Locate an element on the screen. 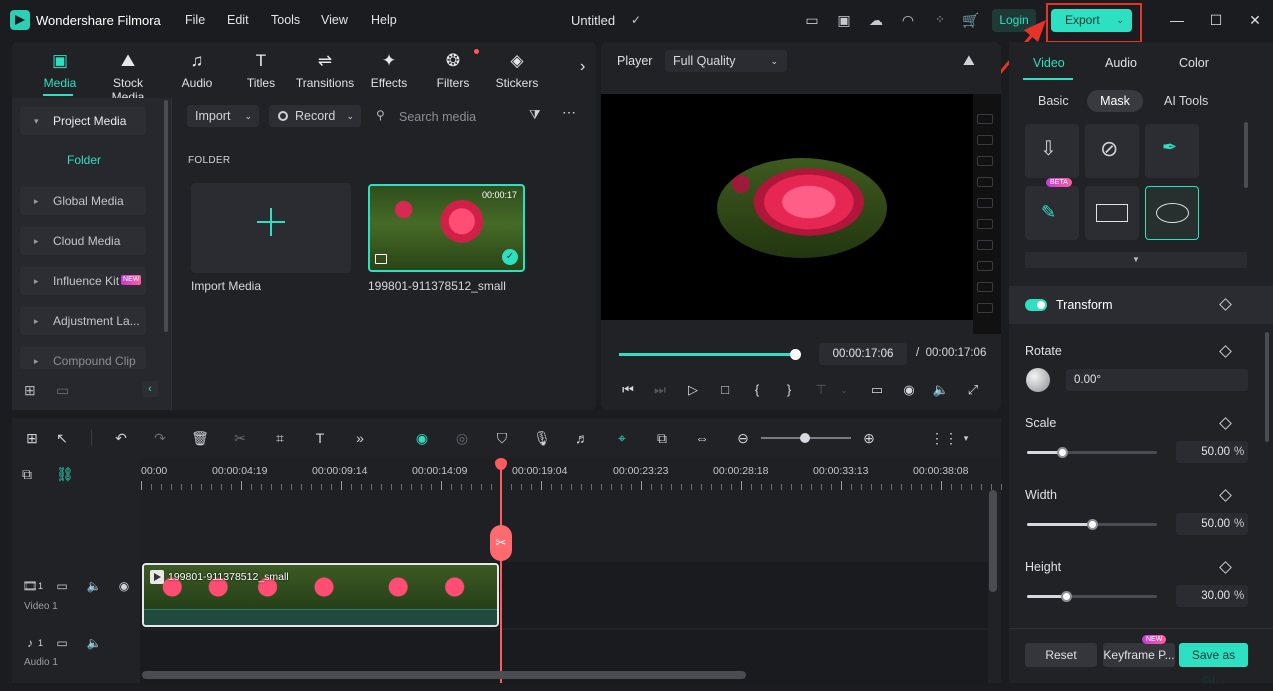 The width and height of the screenshot is (1273, 691). previous-frame-icon: ⏮ is located at coordinates (628, 390).